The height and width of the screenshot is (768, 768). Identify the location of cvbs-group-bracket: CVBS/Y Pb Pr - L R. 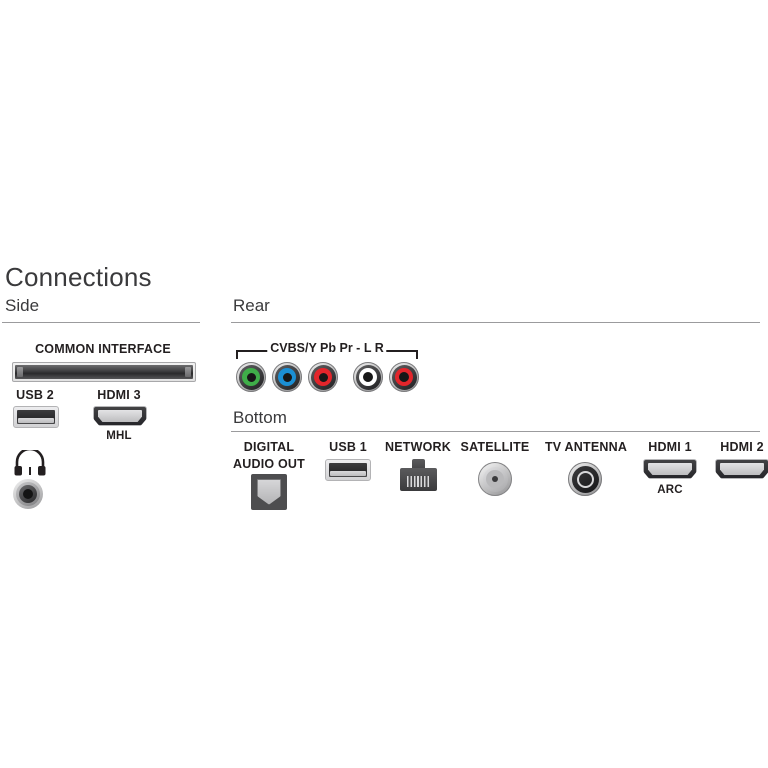
(327, 351).